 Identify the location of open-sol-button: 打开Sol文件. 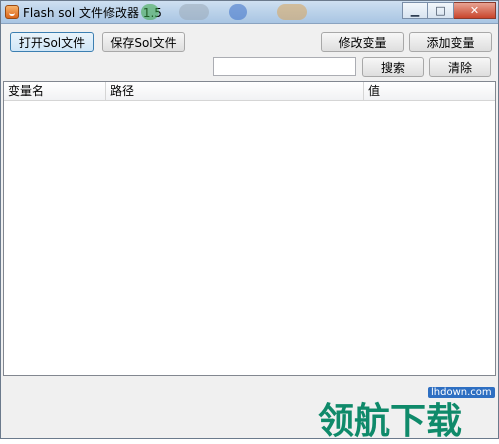
(52, 42).